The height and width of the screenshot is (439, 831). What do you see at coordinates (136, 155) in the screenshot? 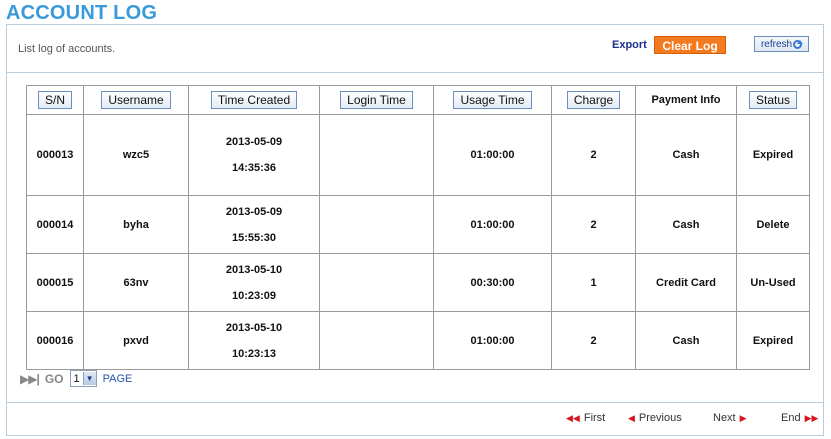
I see `cell-username: wzc5` at bounding box center [136, 155].